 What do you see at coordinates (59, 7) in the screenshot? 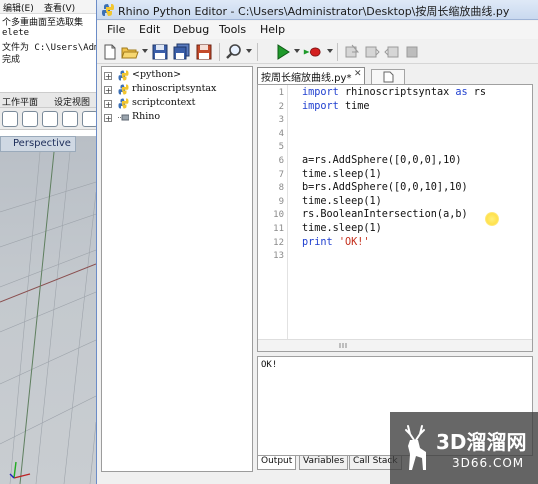
I see `rhino-menu-view: 查看(V)` at bounding box center [59, 7].